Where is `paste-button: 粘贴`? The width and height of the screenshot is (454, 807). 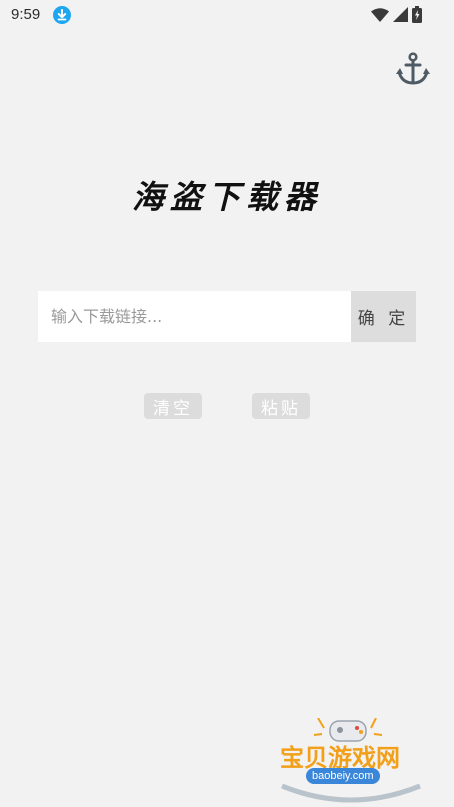 paste-button: 粘贴 is located at coordinates (281, 406).